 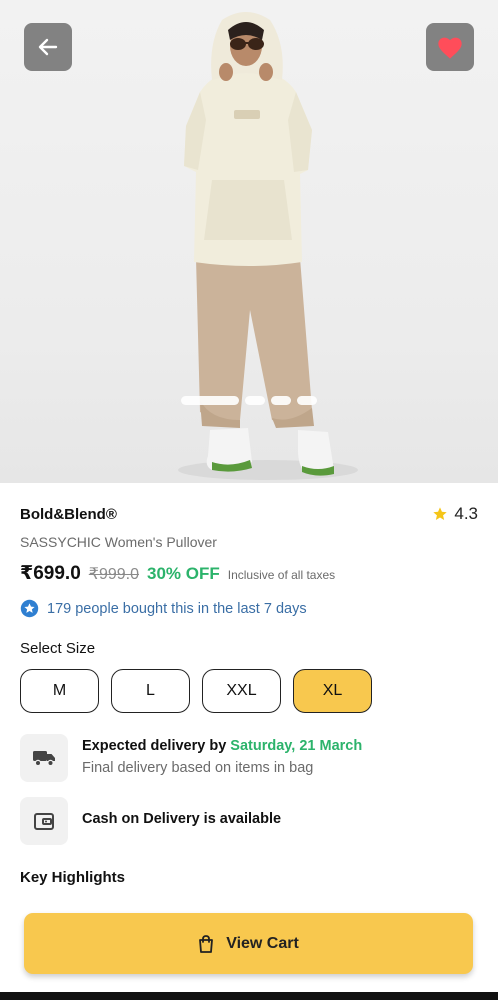 What do you see at coordinates (296, 746) in the screenshot?
I see `delivery-date: Saturday, 21 March` at bounding box center [296, 746].